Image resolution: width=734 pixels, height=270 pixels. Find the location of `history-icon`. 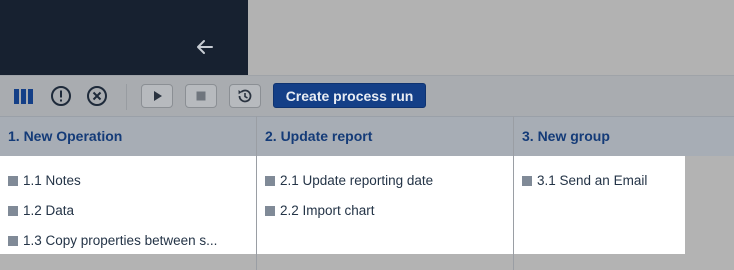

history-icon is located at coordinates (245, 96).